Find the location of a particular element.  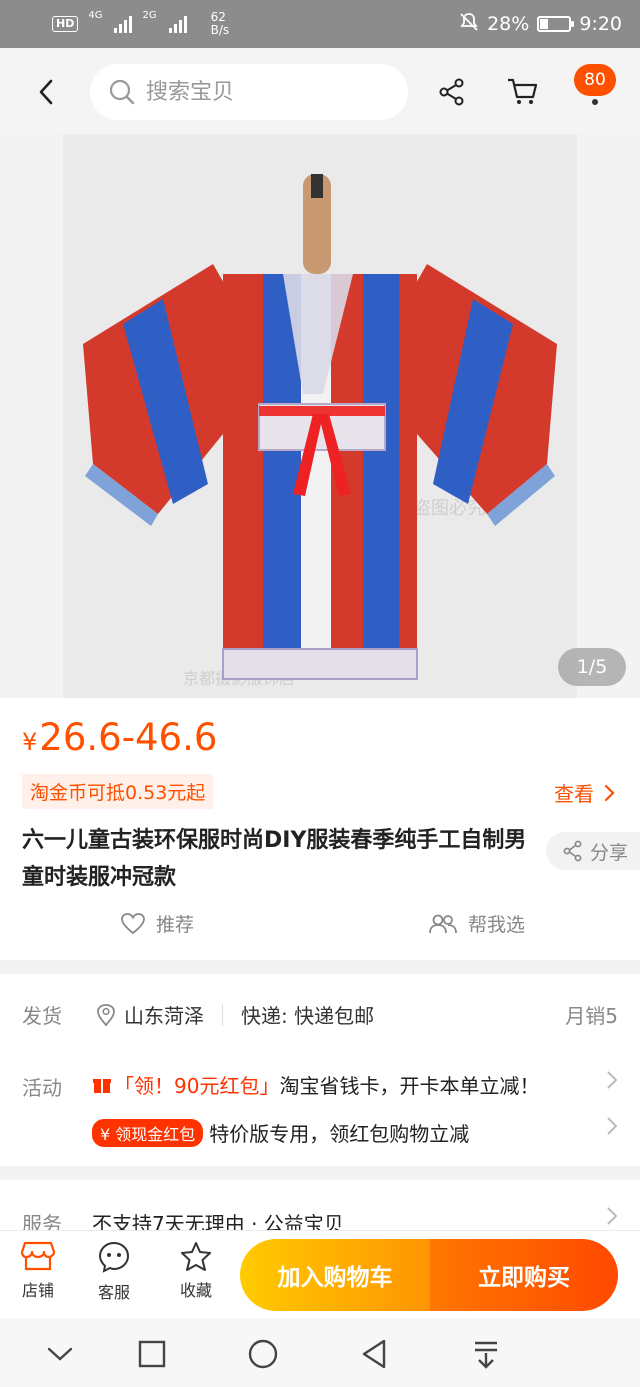

store-button: 店铺 is located at coordinates (38, 1271).